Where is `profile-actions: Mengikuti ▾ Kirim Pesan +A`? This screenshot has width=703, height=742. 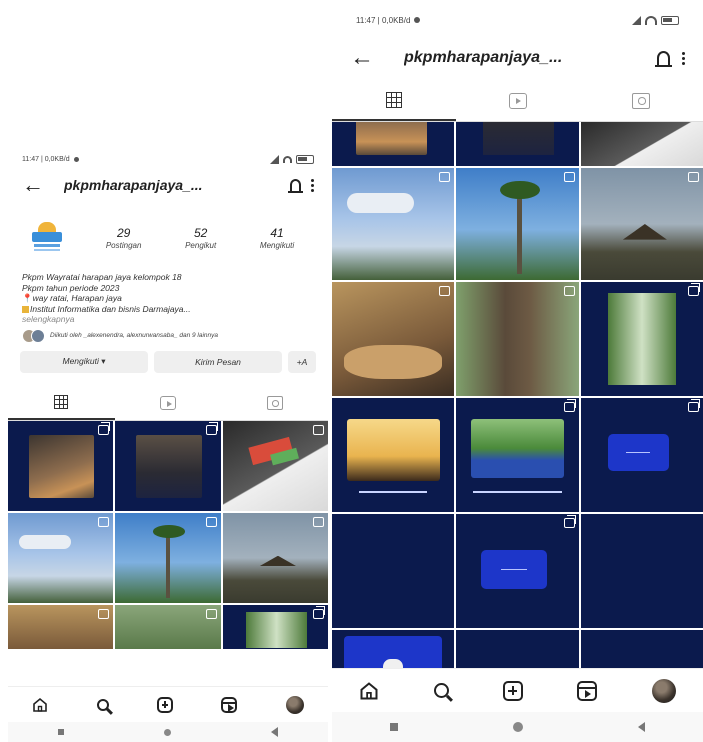
profile-actions: Mengikuti ▾ Kirim Pesan +A is located at coordinates (168, 364).